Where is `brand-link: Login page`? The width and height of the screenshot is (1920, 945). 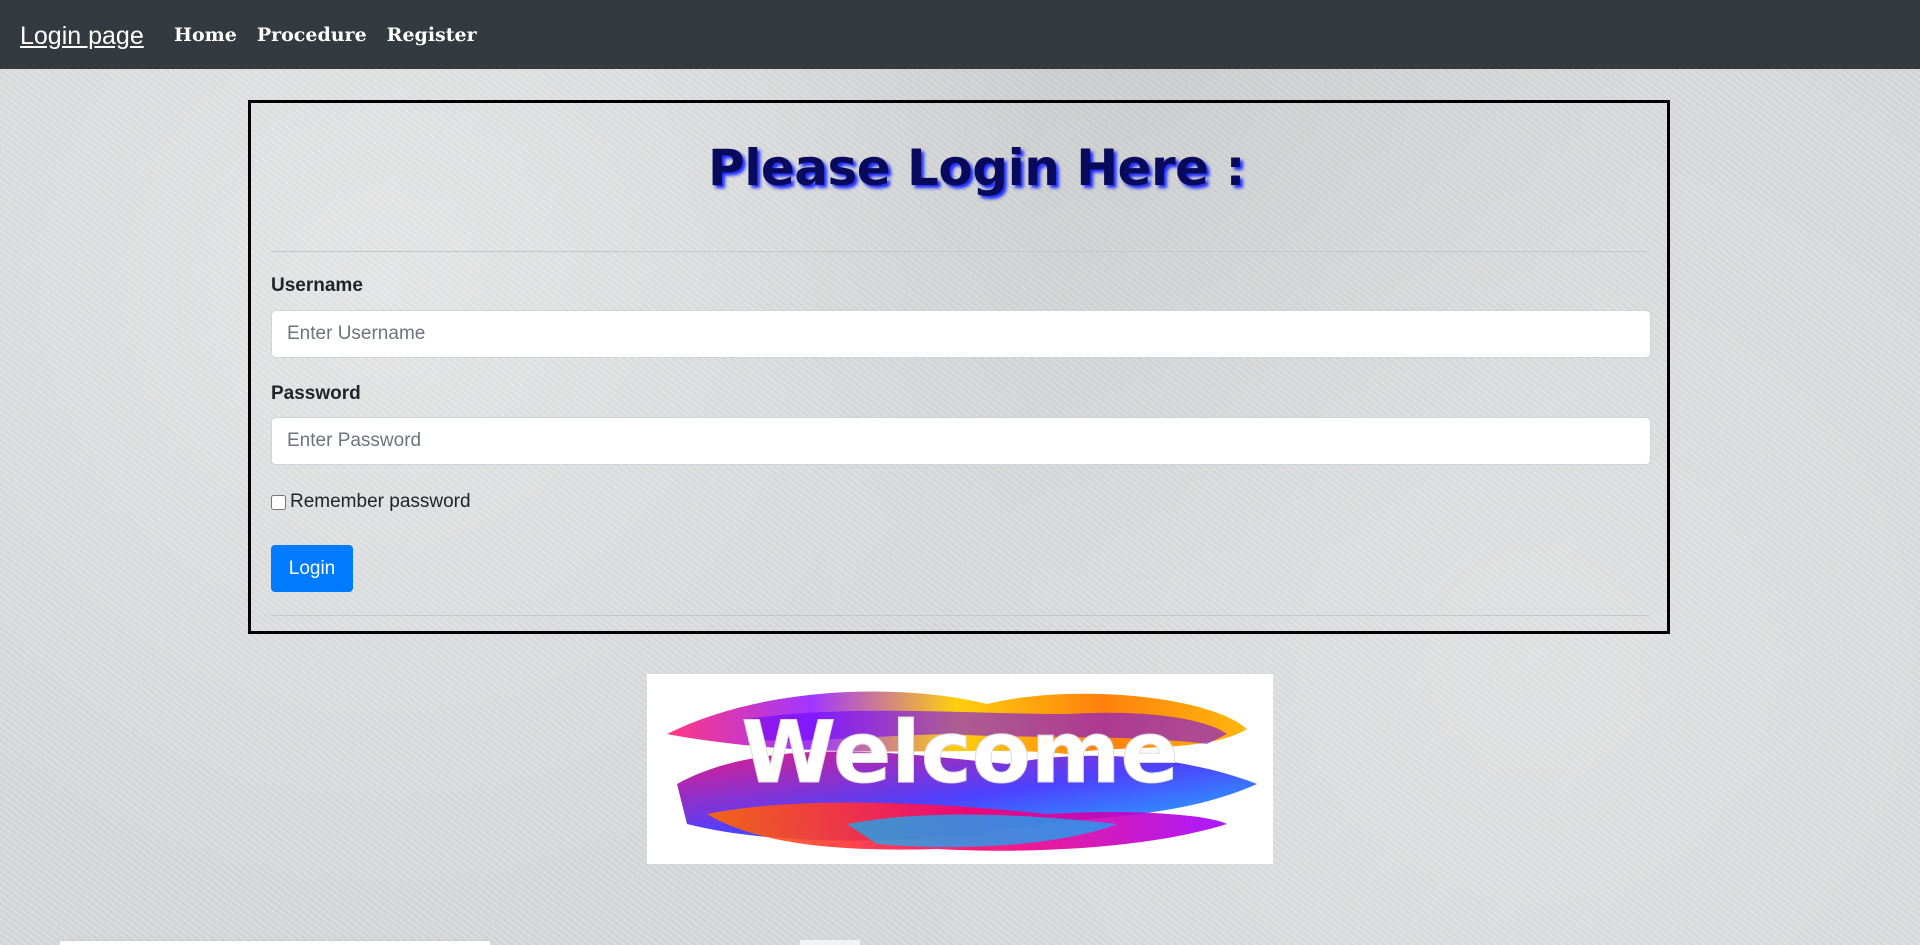 brand-link: Login page is located at coordinates (82, 36).